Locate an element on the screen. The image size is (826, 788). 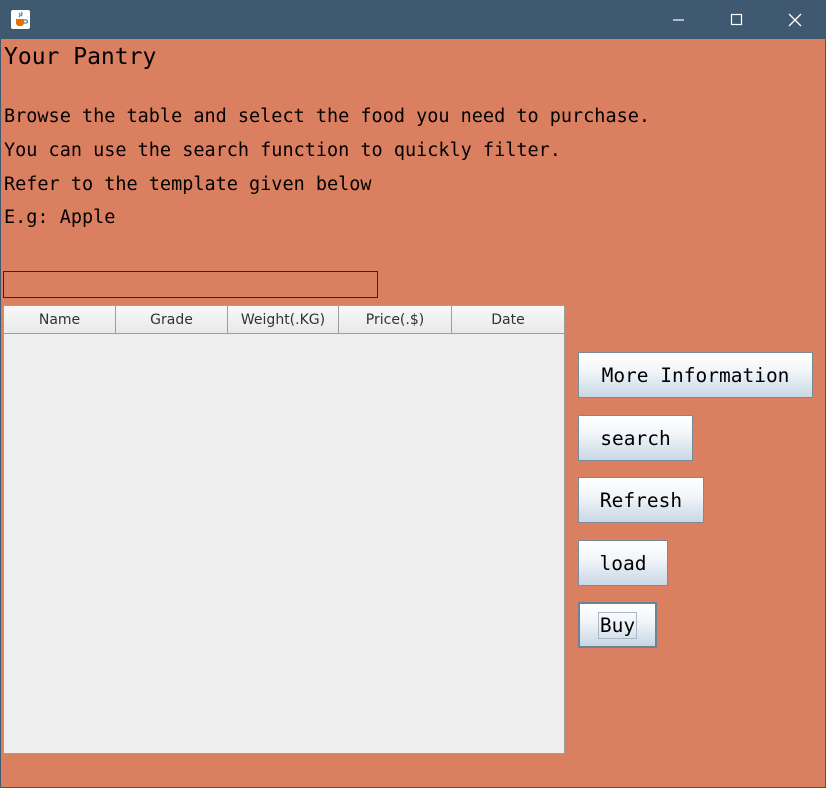
load-button: load is located at coordinates (623, 563).